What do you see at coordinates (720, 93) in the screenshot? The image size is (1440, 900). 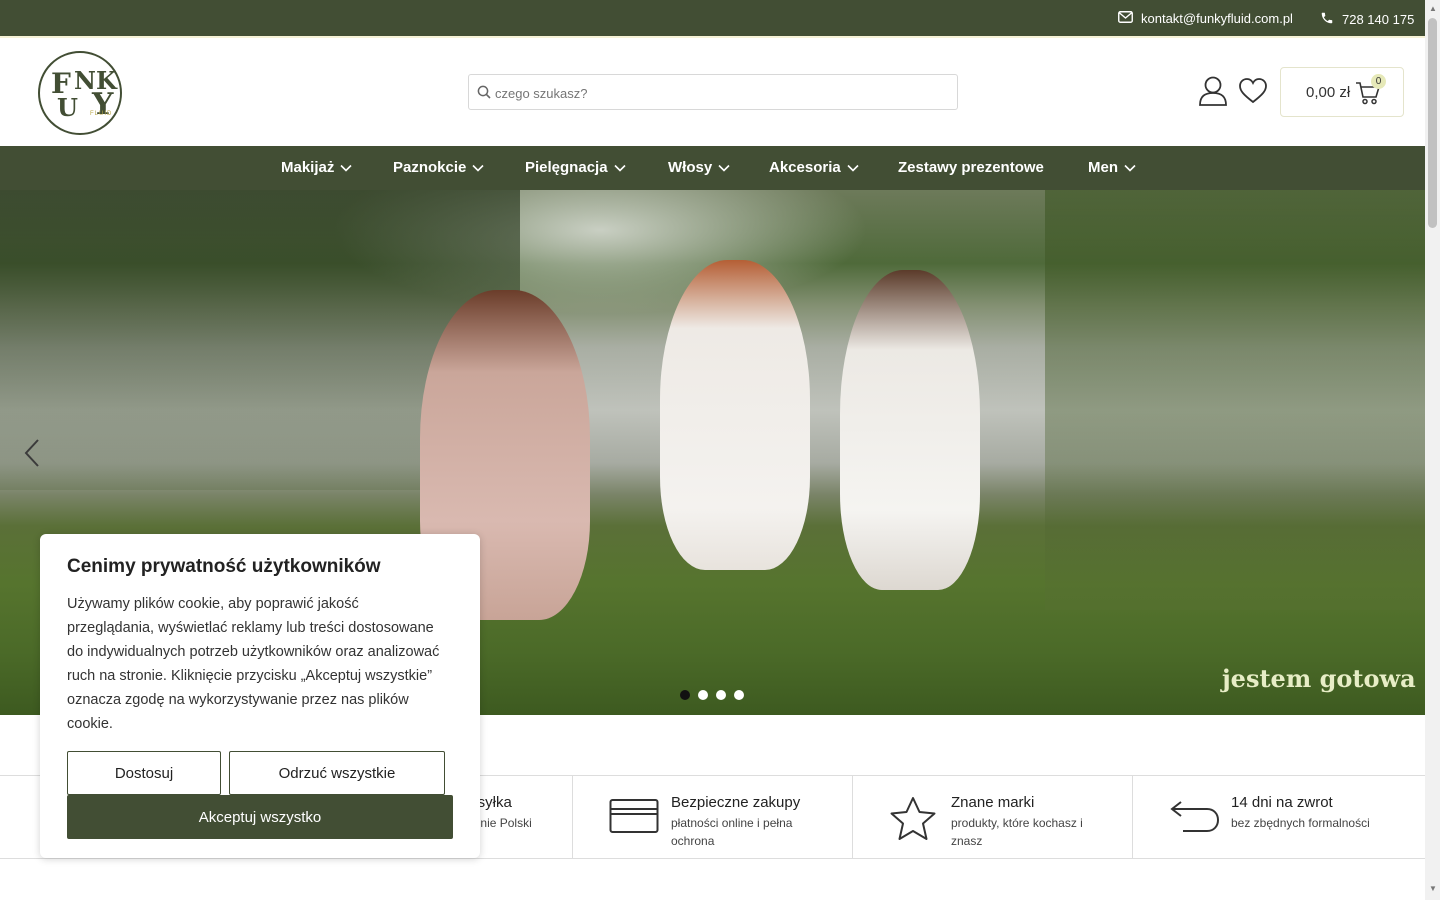 I see `search-input` at bounding box center [720, 93].